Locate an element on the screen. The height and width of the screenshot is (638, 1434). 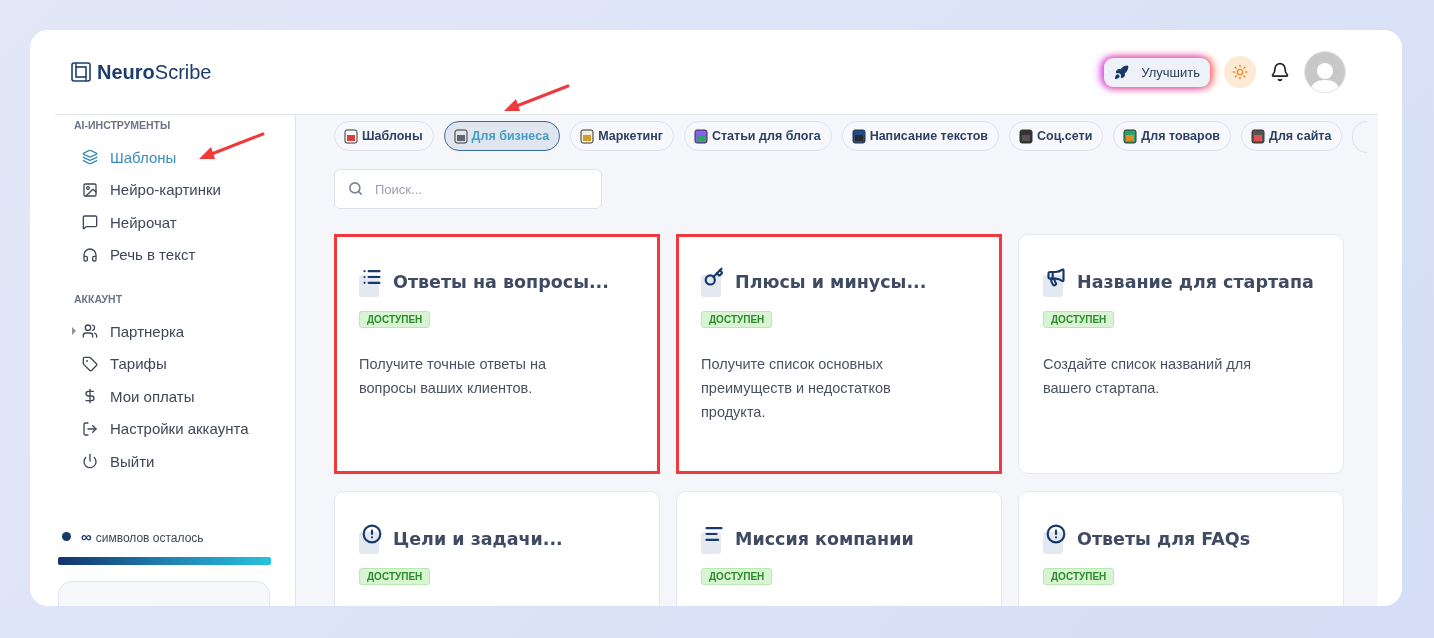
category-tab: Написание текстов is located at coordinates (920, 136).